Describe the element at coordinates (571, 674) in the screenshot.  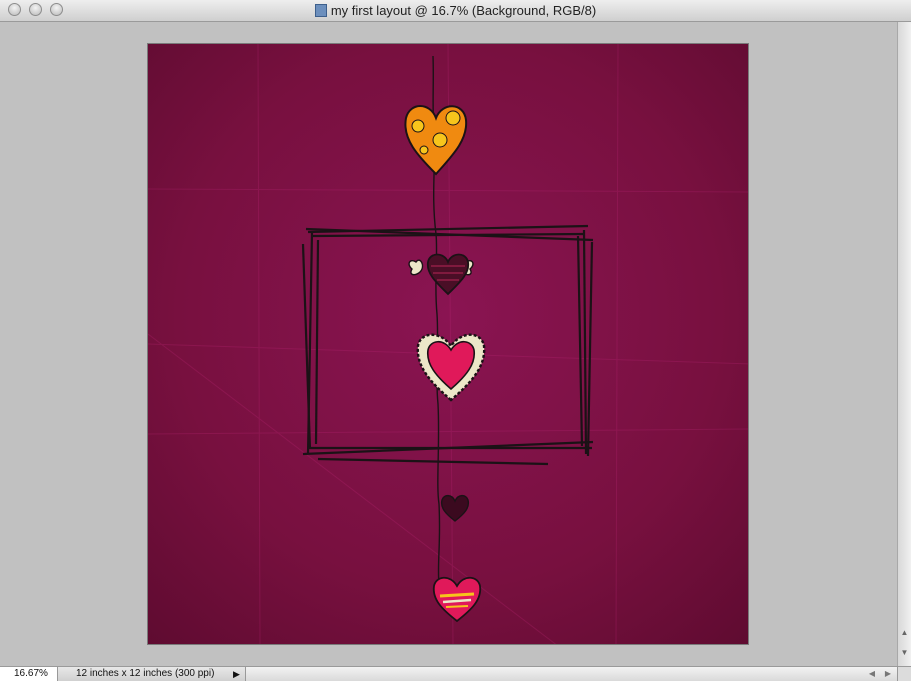
I see `horizontal-scrollbar: ◀ ▶` at that location.